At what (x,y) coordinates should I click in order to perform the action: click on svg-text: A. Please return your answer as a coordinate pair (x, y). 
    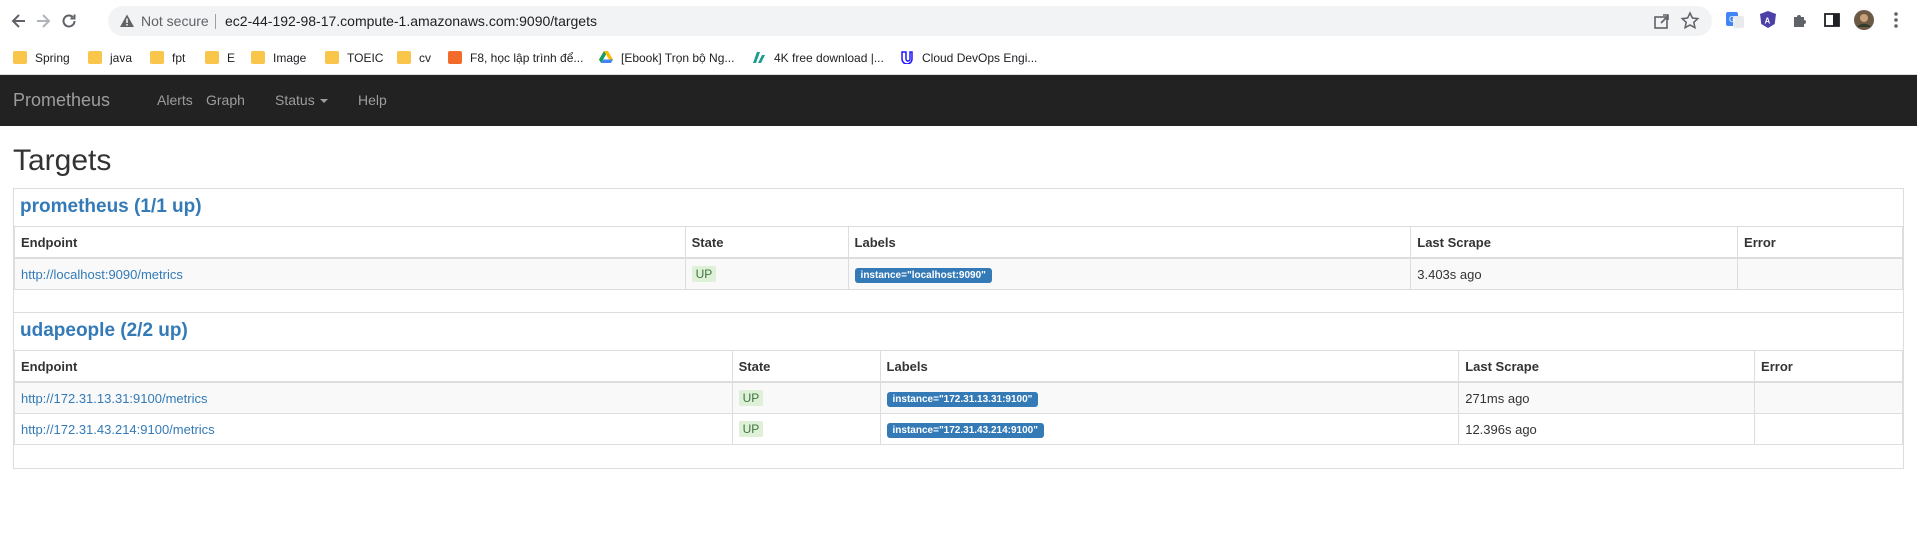
    Looking at the image, I should click on (1768, 21).